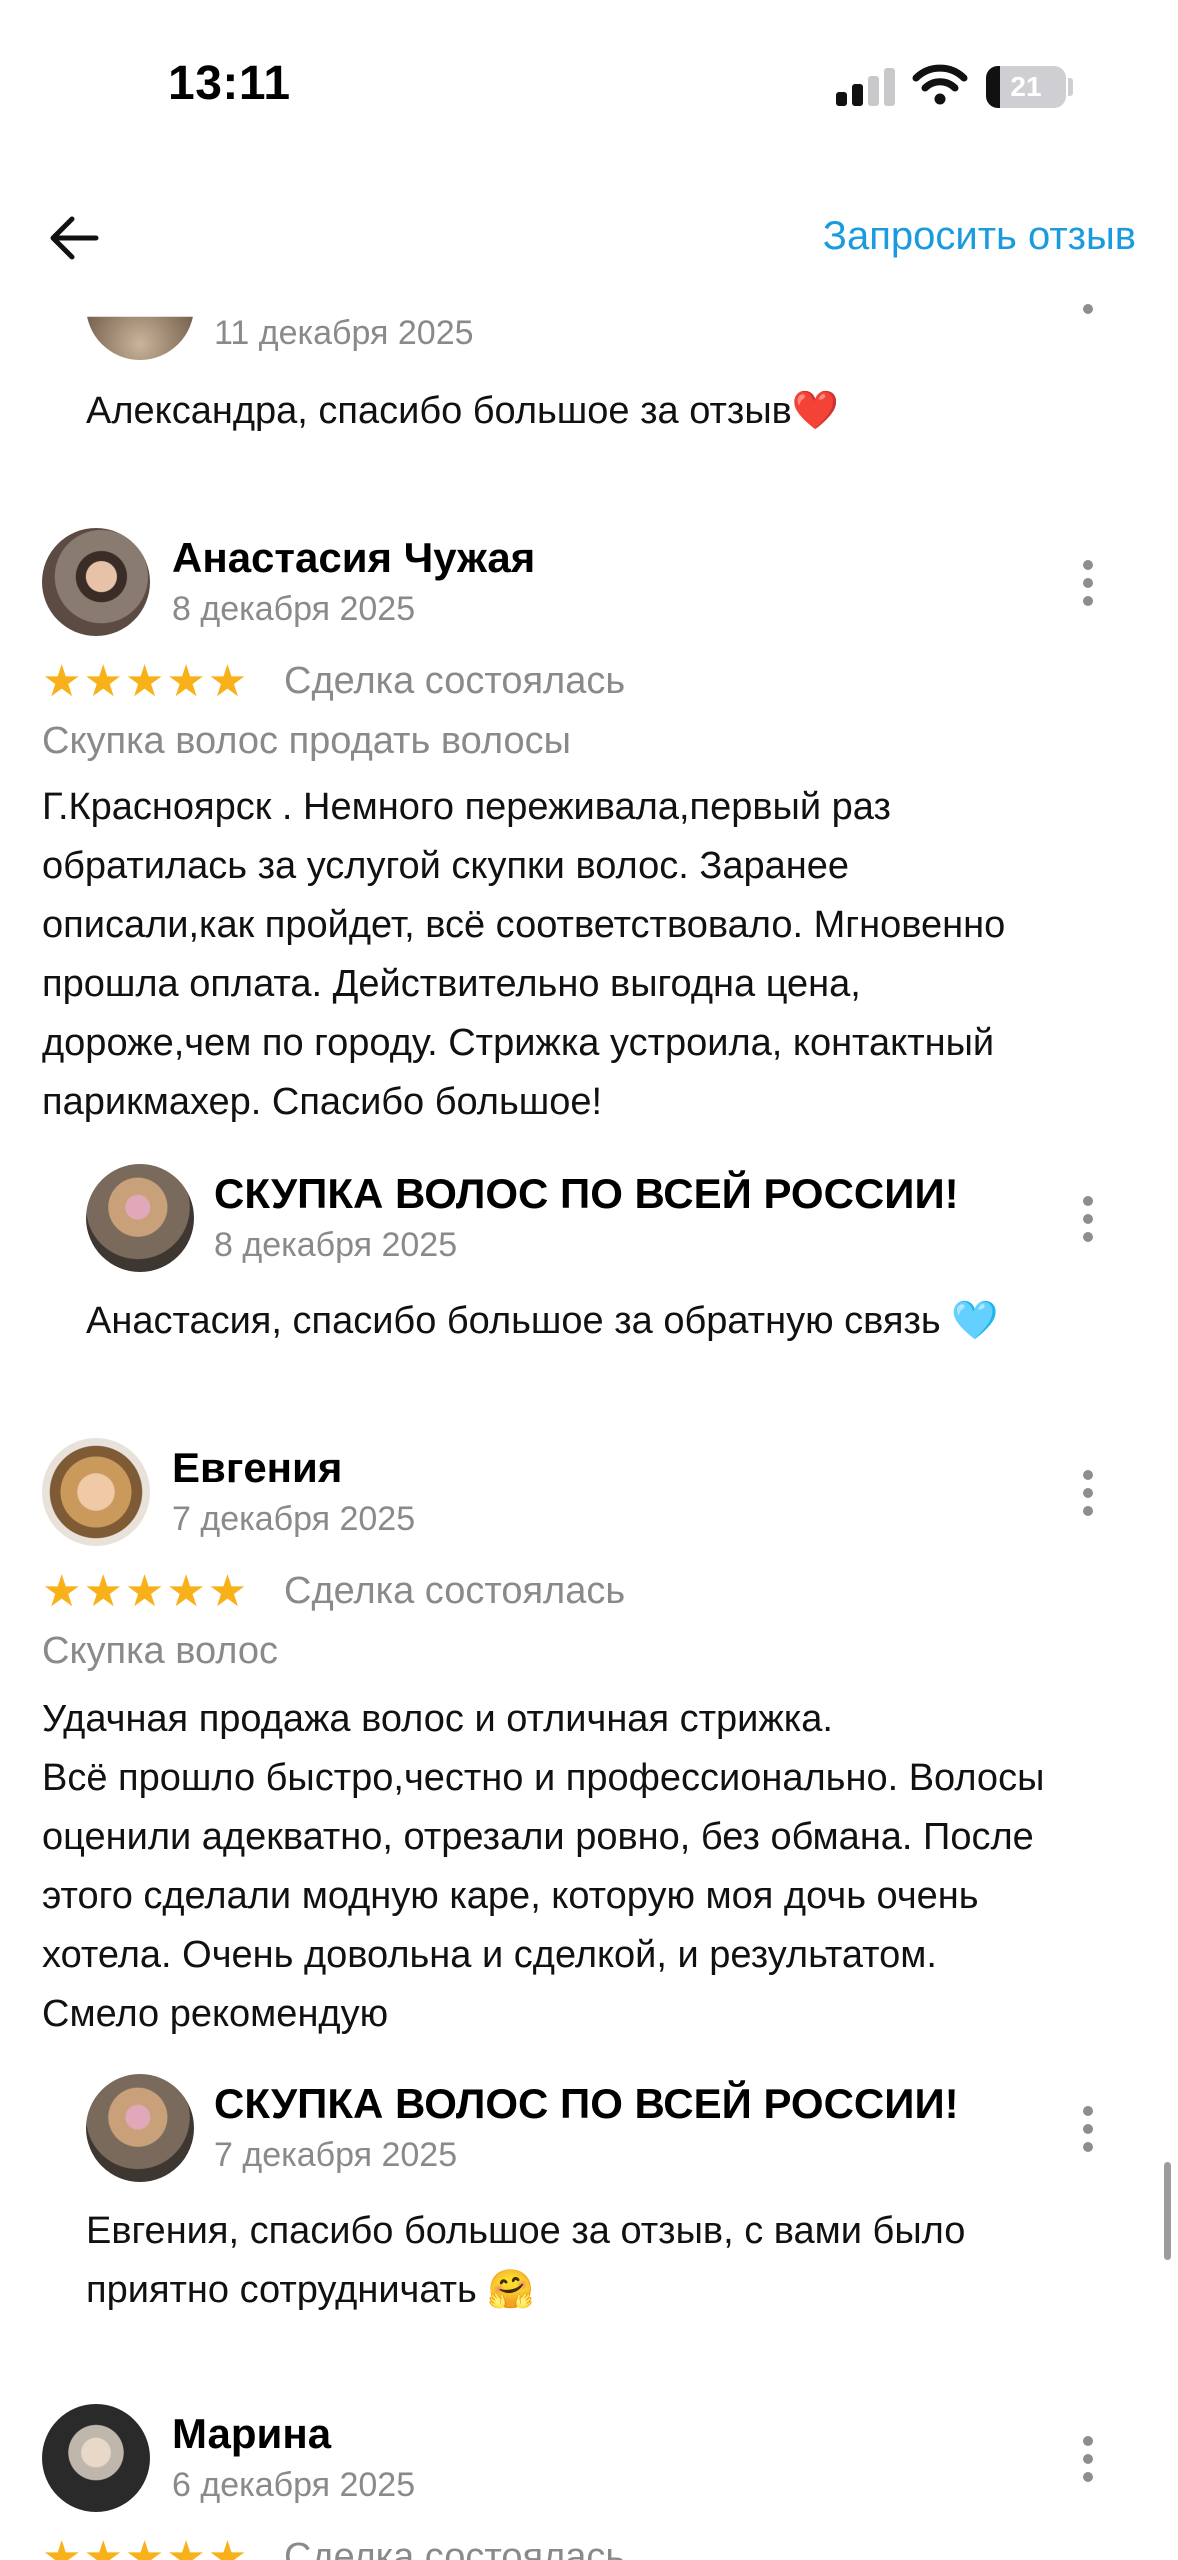  What do you see at coordinates (344, 333) in the screenshot?
I see `reply-date: 11 декабря 2025` at bounding box center [344, 333].